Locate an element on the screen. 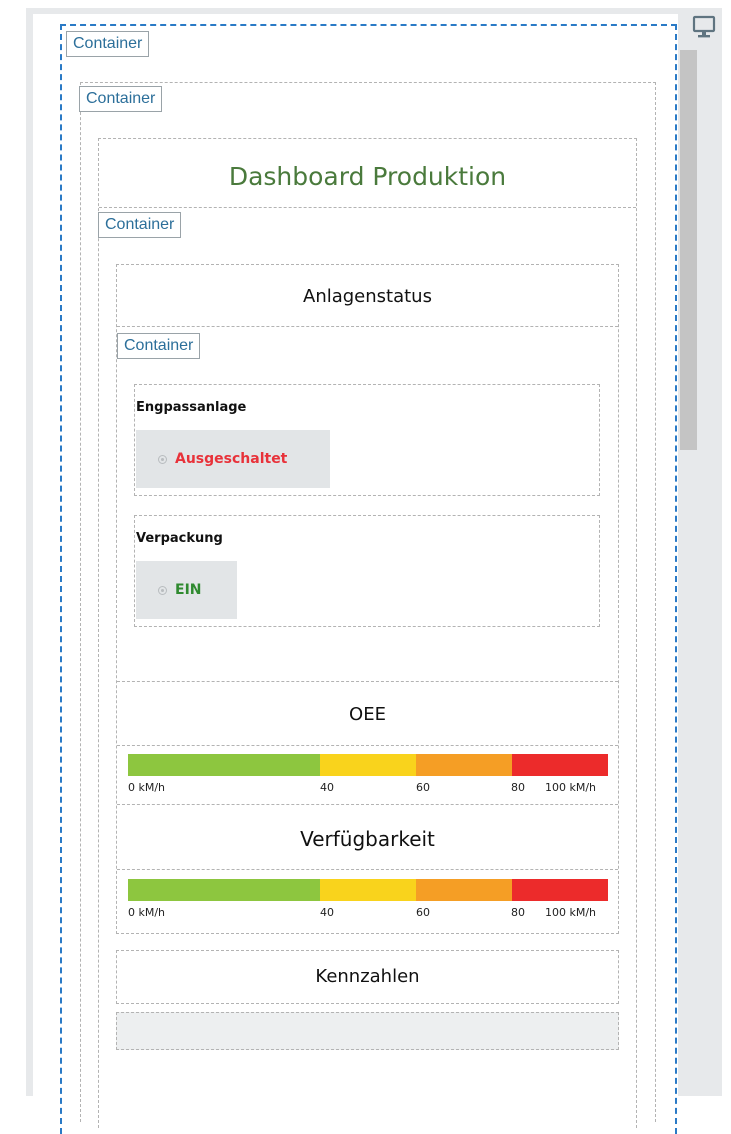 The height and width of the screenshot is (1134, 731). container-tag-level-2: Container is located at coordinates (140, 225).